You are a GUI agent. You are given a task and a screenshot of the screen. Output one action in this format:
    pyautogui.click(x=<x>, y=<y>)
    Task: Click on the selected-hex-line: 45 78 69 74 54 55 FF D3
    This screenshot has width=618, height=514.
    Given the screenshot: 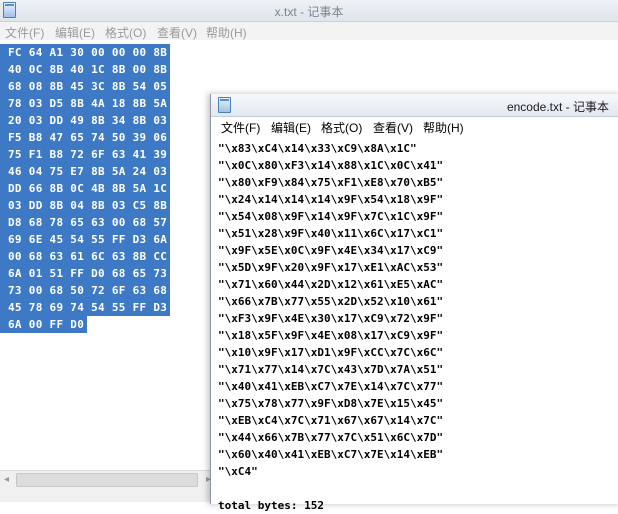 What is the action you would take?
    pyautogui.click(x=85, y=307)
    